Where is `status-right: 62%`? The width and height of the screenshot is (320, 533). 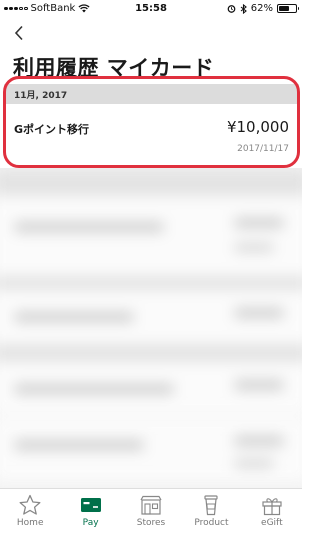 status-right: 62% is located at coordinates (263, 8).